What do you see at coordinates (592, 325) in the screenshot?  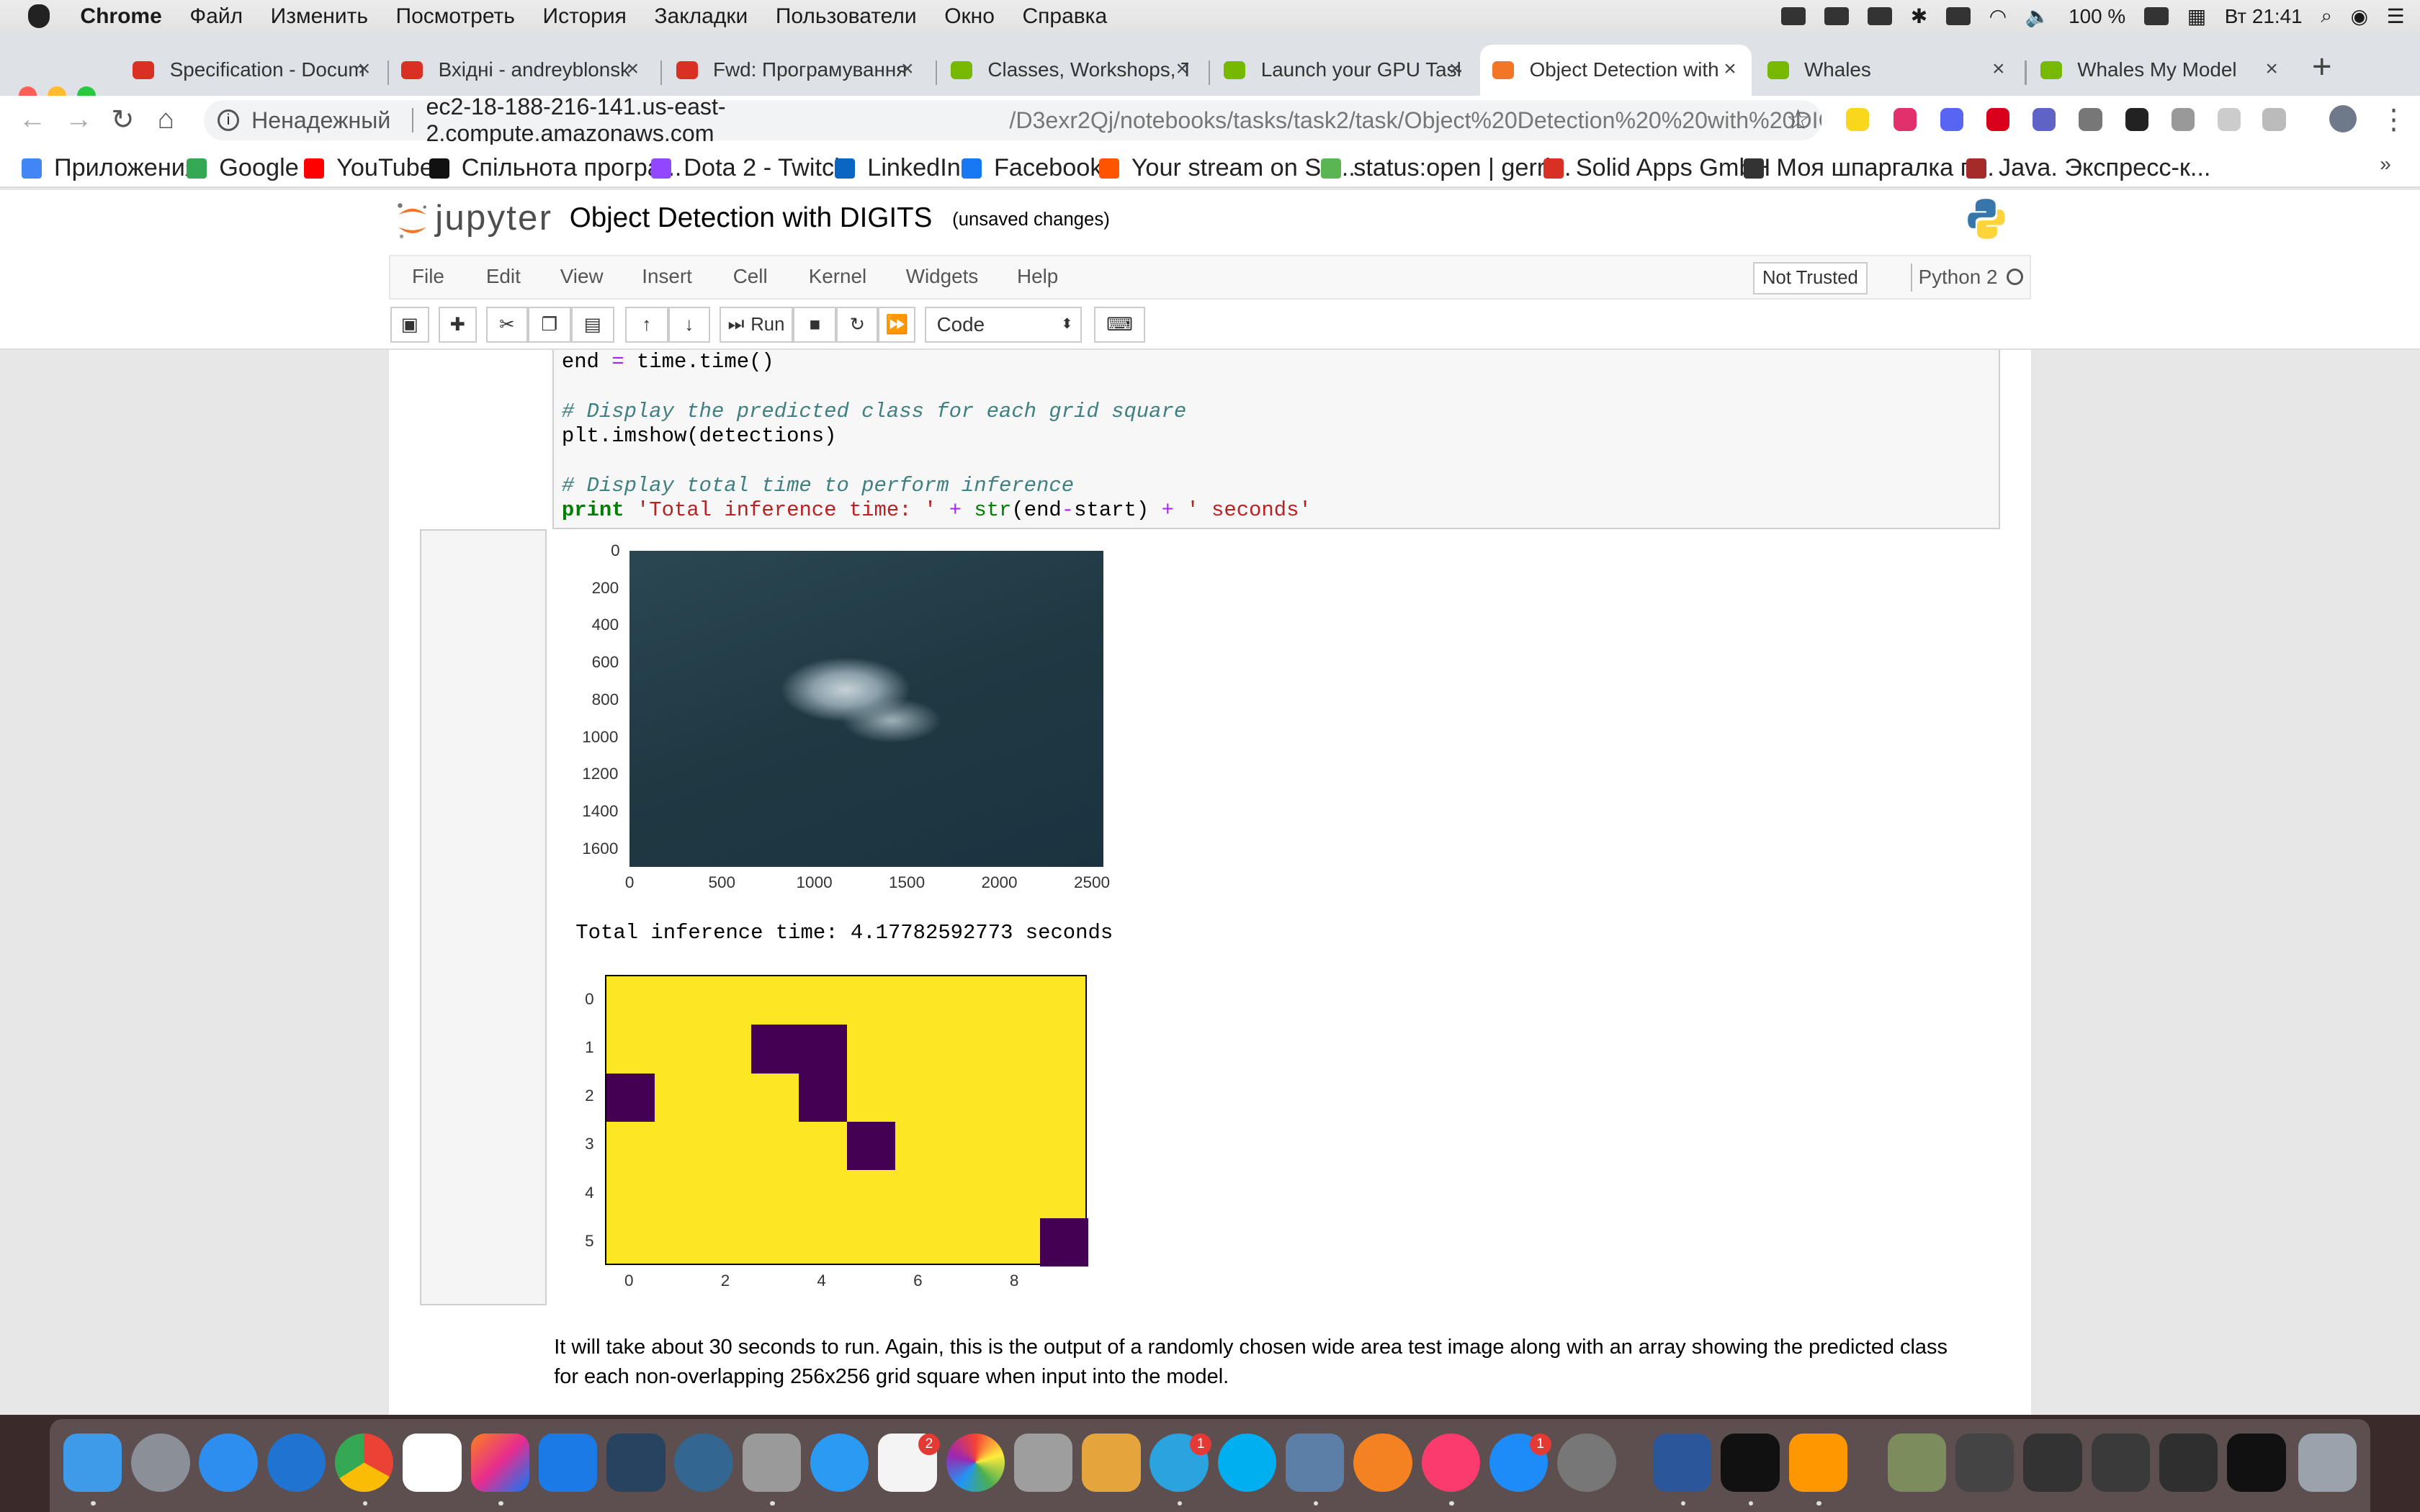 I see `paste-button: ▤` at bounding box center [592, 325].